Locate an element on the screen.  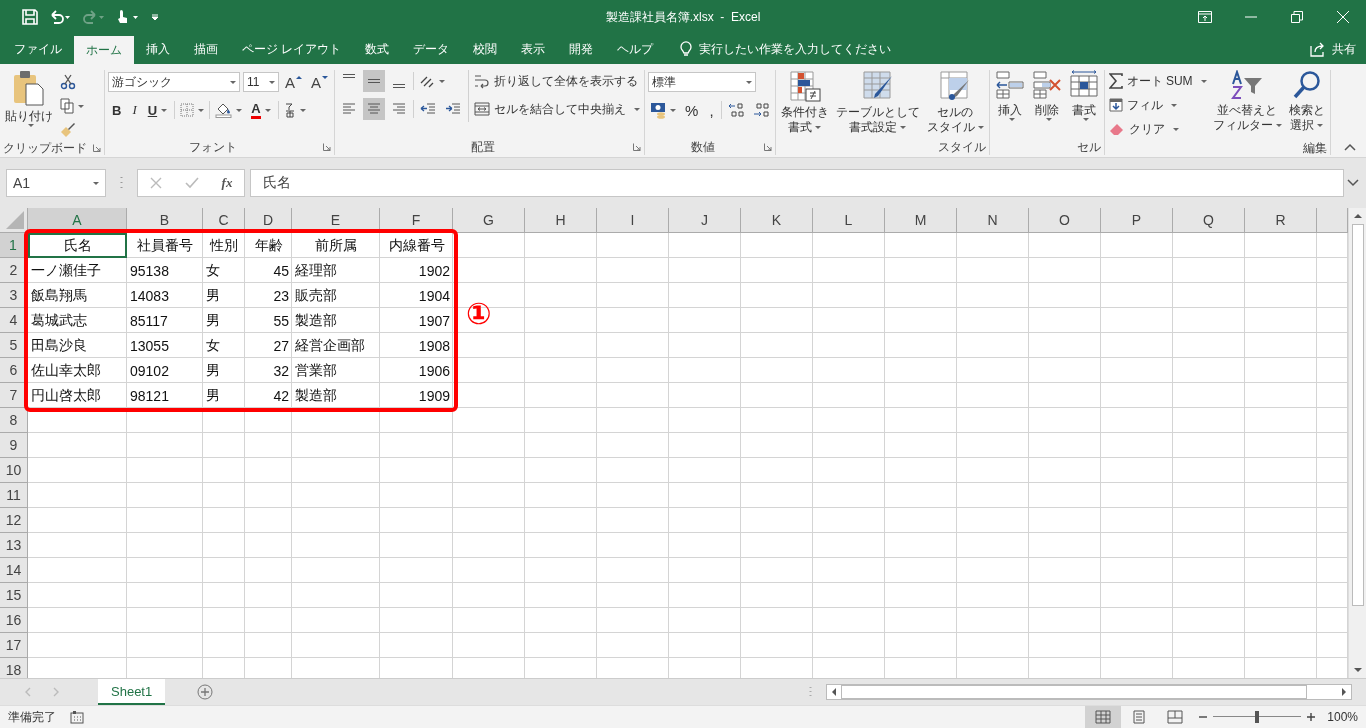
format-cells-button: 書式 is located at coordinates (1083, 95).